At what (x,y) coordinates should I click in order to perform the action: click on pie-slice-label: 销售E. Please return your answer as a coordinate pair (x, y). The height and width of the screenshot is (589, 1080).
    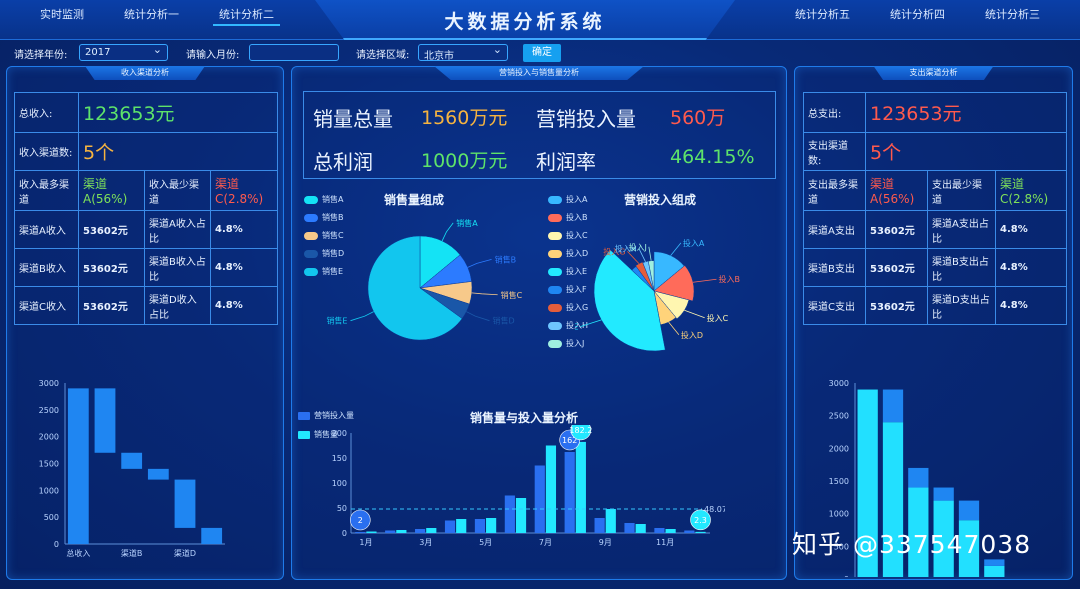
    Looking at the image, I should click on (336, 321).